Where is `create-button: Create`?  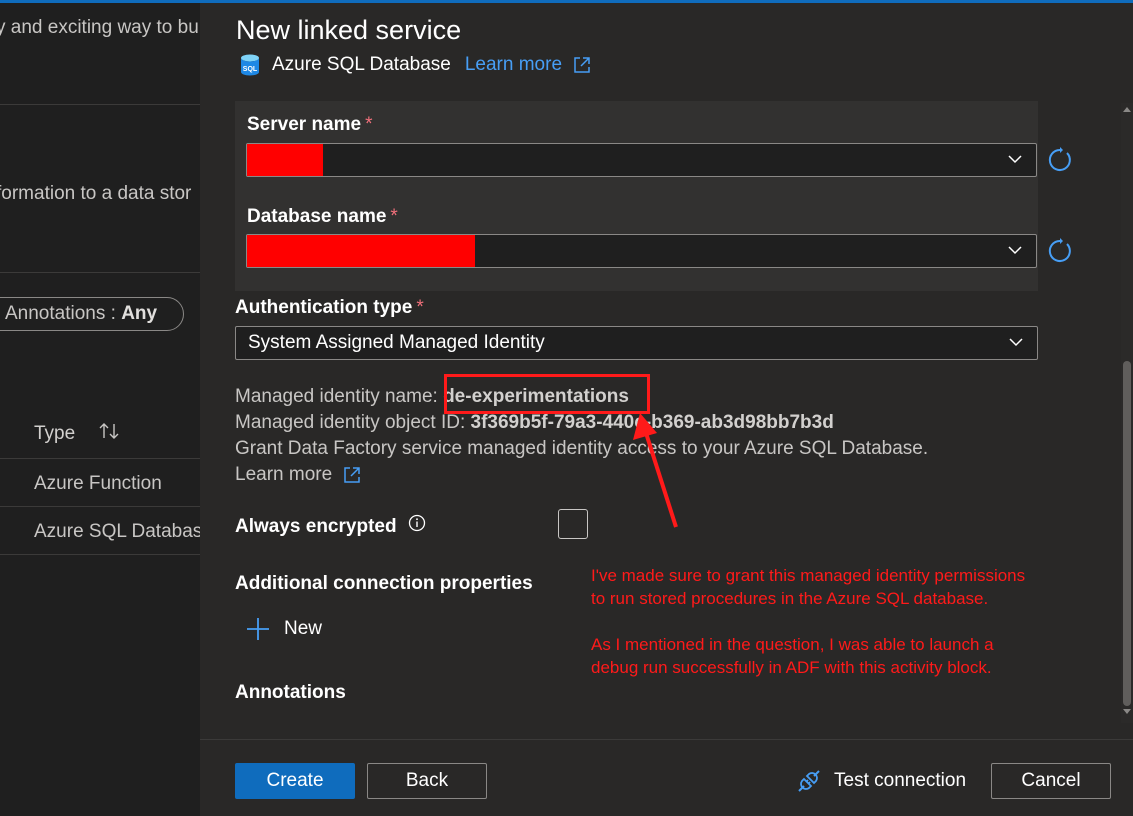
create-button: Create is located at coordinates (295, 781).